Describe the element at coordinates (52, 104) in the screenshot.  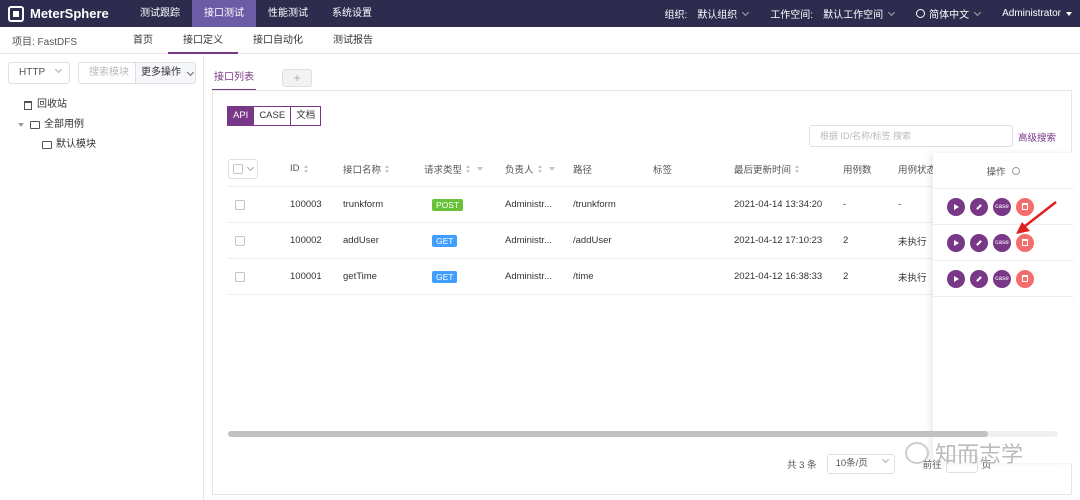
I see `tree-node-label: 回收站` at that location.